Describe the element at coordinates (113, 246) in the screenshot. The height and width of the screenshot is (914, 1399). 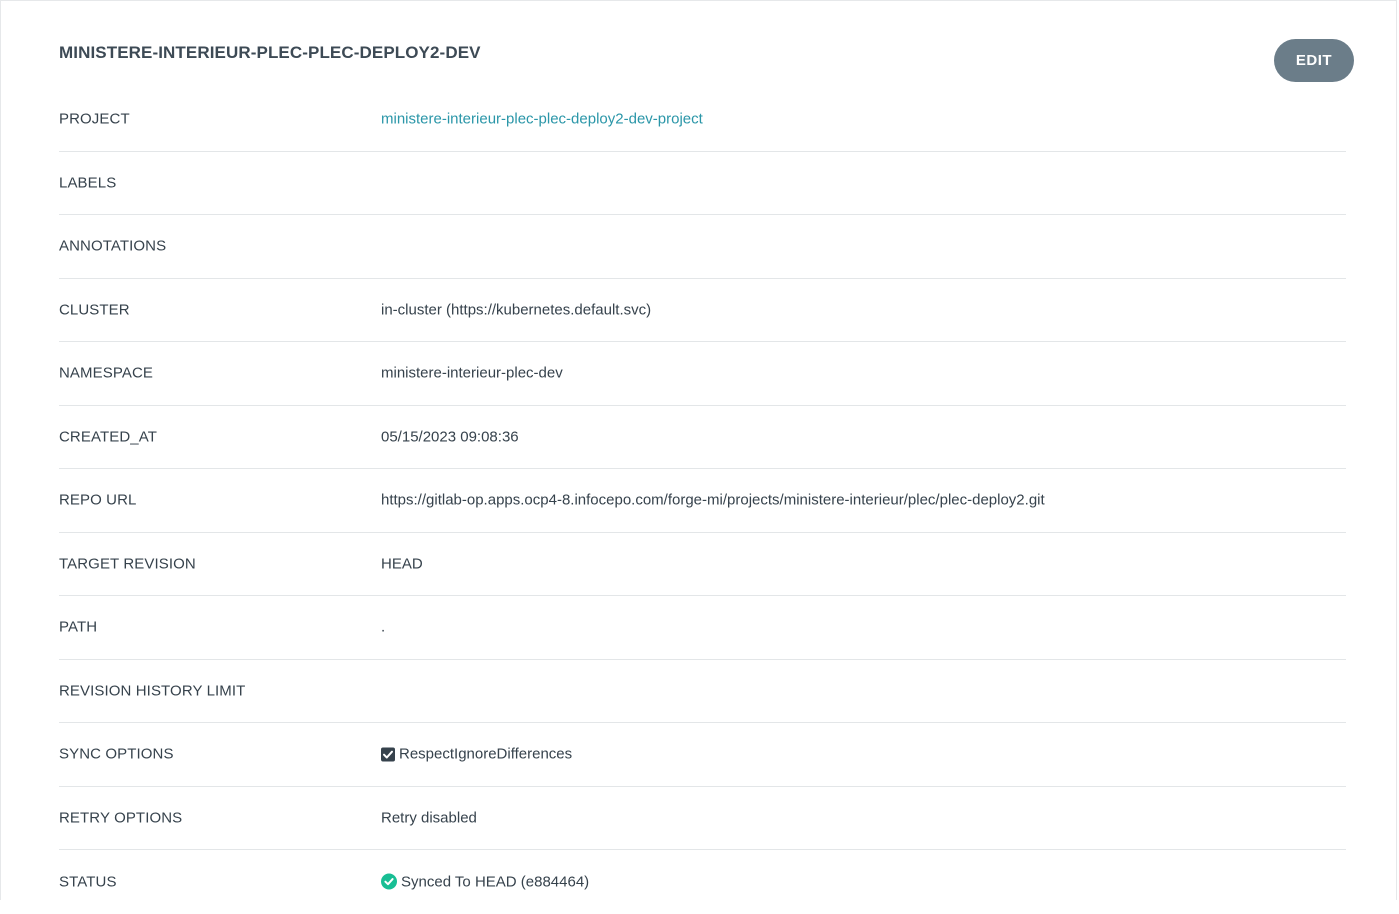
I see `annotations-label: ANNOTATIONS` at that location.